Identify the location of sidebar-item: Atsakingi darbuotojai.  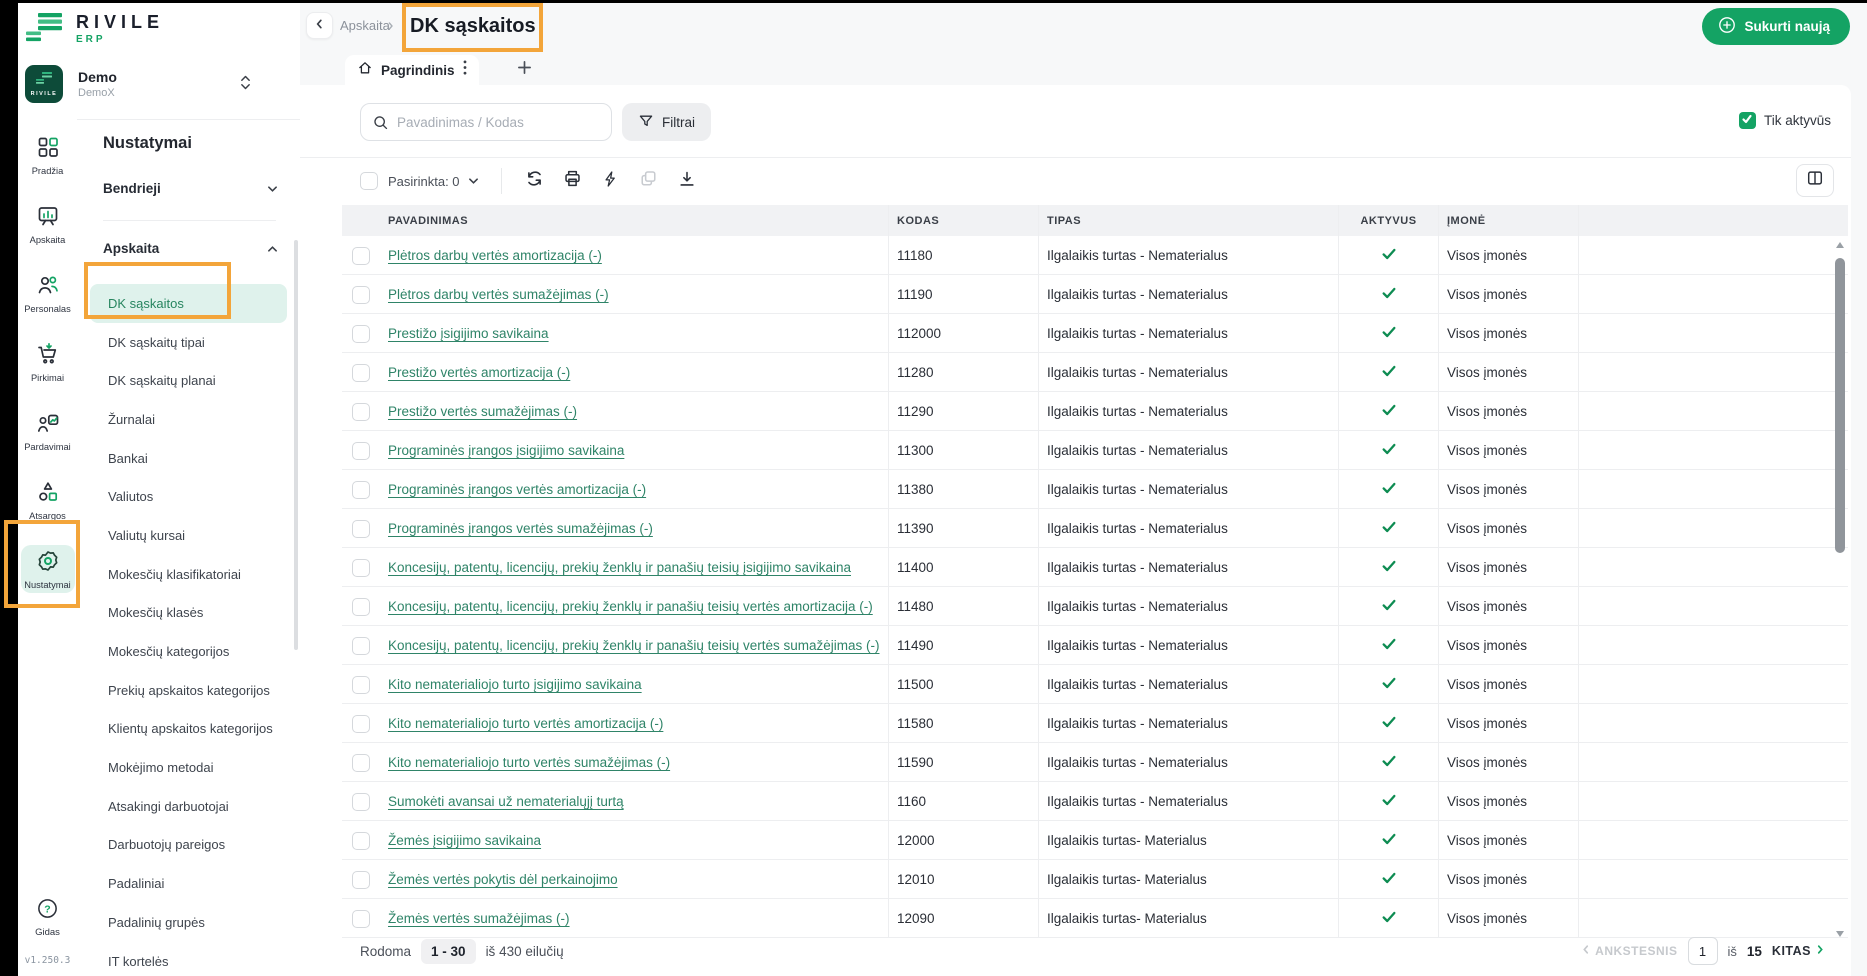
(188, 806).